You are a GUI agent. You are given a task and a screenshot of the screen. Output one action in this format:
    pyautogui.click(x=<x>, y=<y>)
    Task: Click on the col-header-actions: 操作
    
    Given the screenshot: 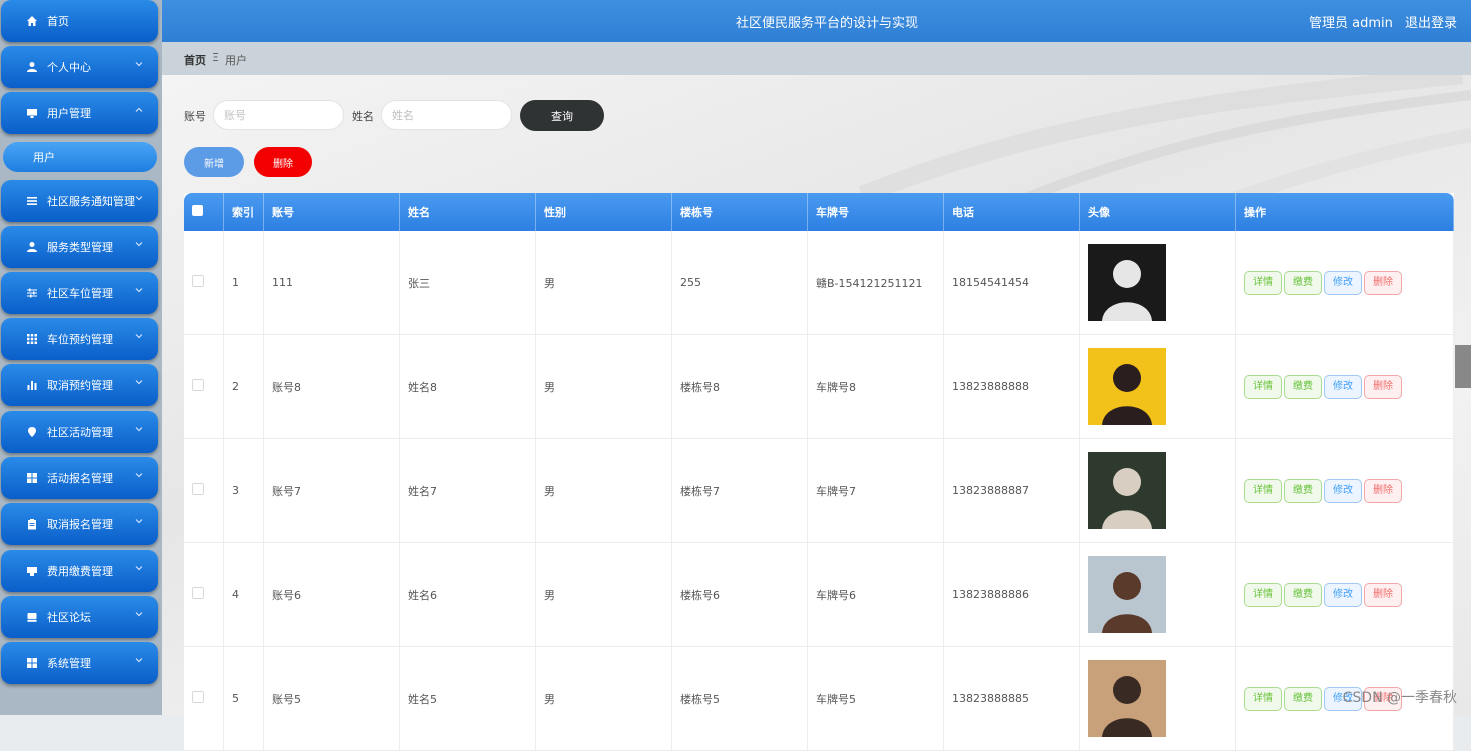 What is the action you would take?
    pyautogui.click(x=1344, y=212)
    